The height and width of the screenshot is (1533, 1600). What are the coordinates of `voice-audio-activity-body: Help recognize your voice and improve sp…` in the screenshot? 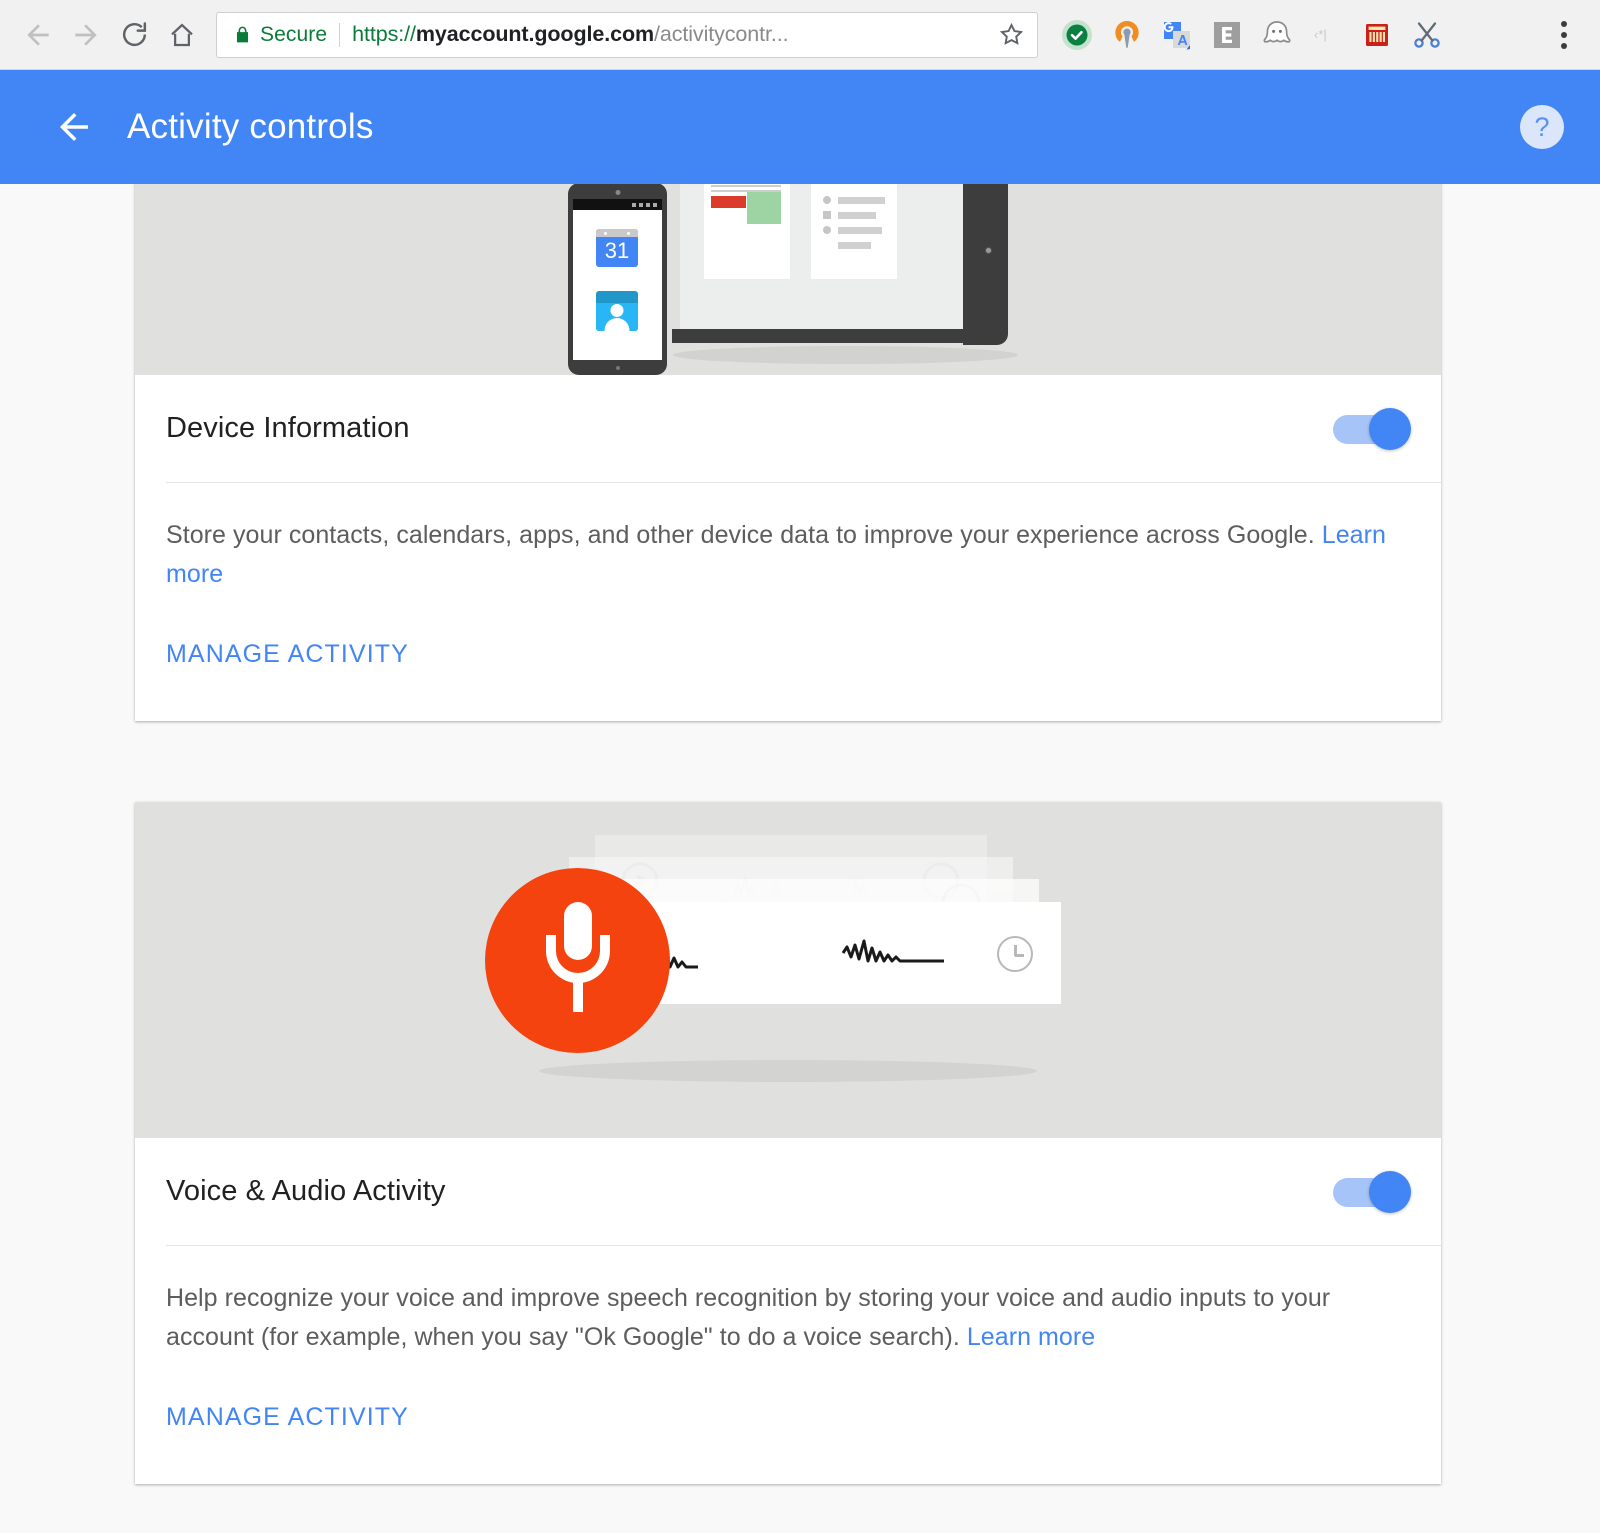 It's located at (788, 1365).